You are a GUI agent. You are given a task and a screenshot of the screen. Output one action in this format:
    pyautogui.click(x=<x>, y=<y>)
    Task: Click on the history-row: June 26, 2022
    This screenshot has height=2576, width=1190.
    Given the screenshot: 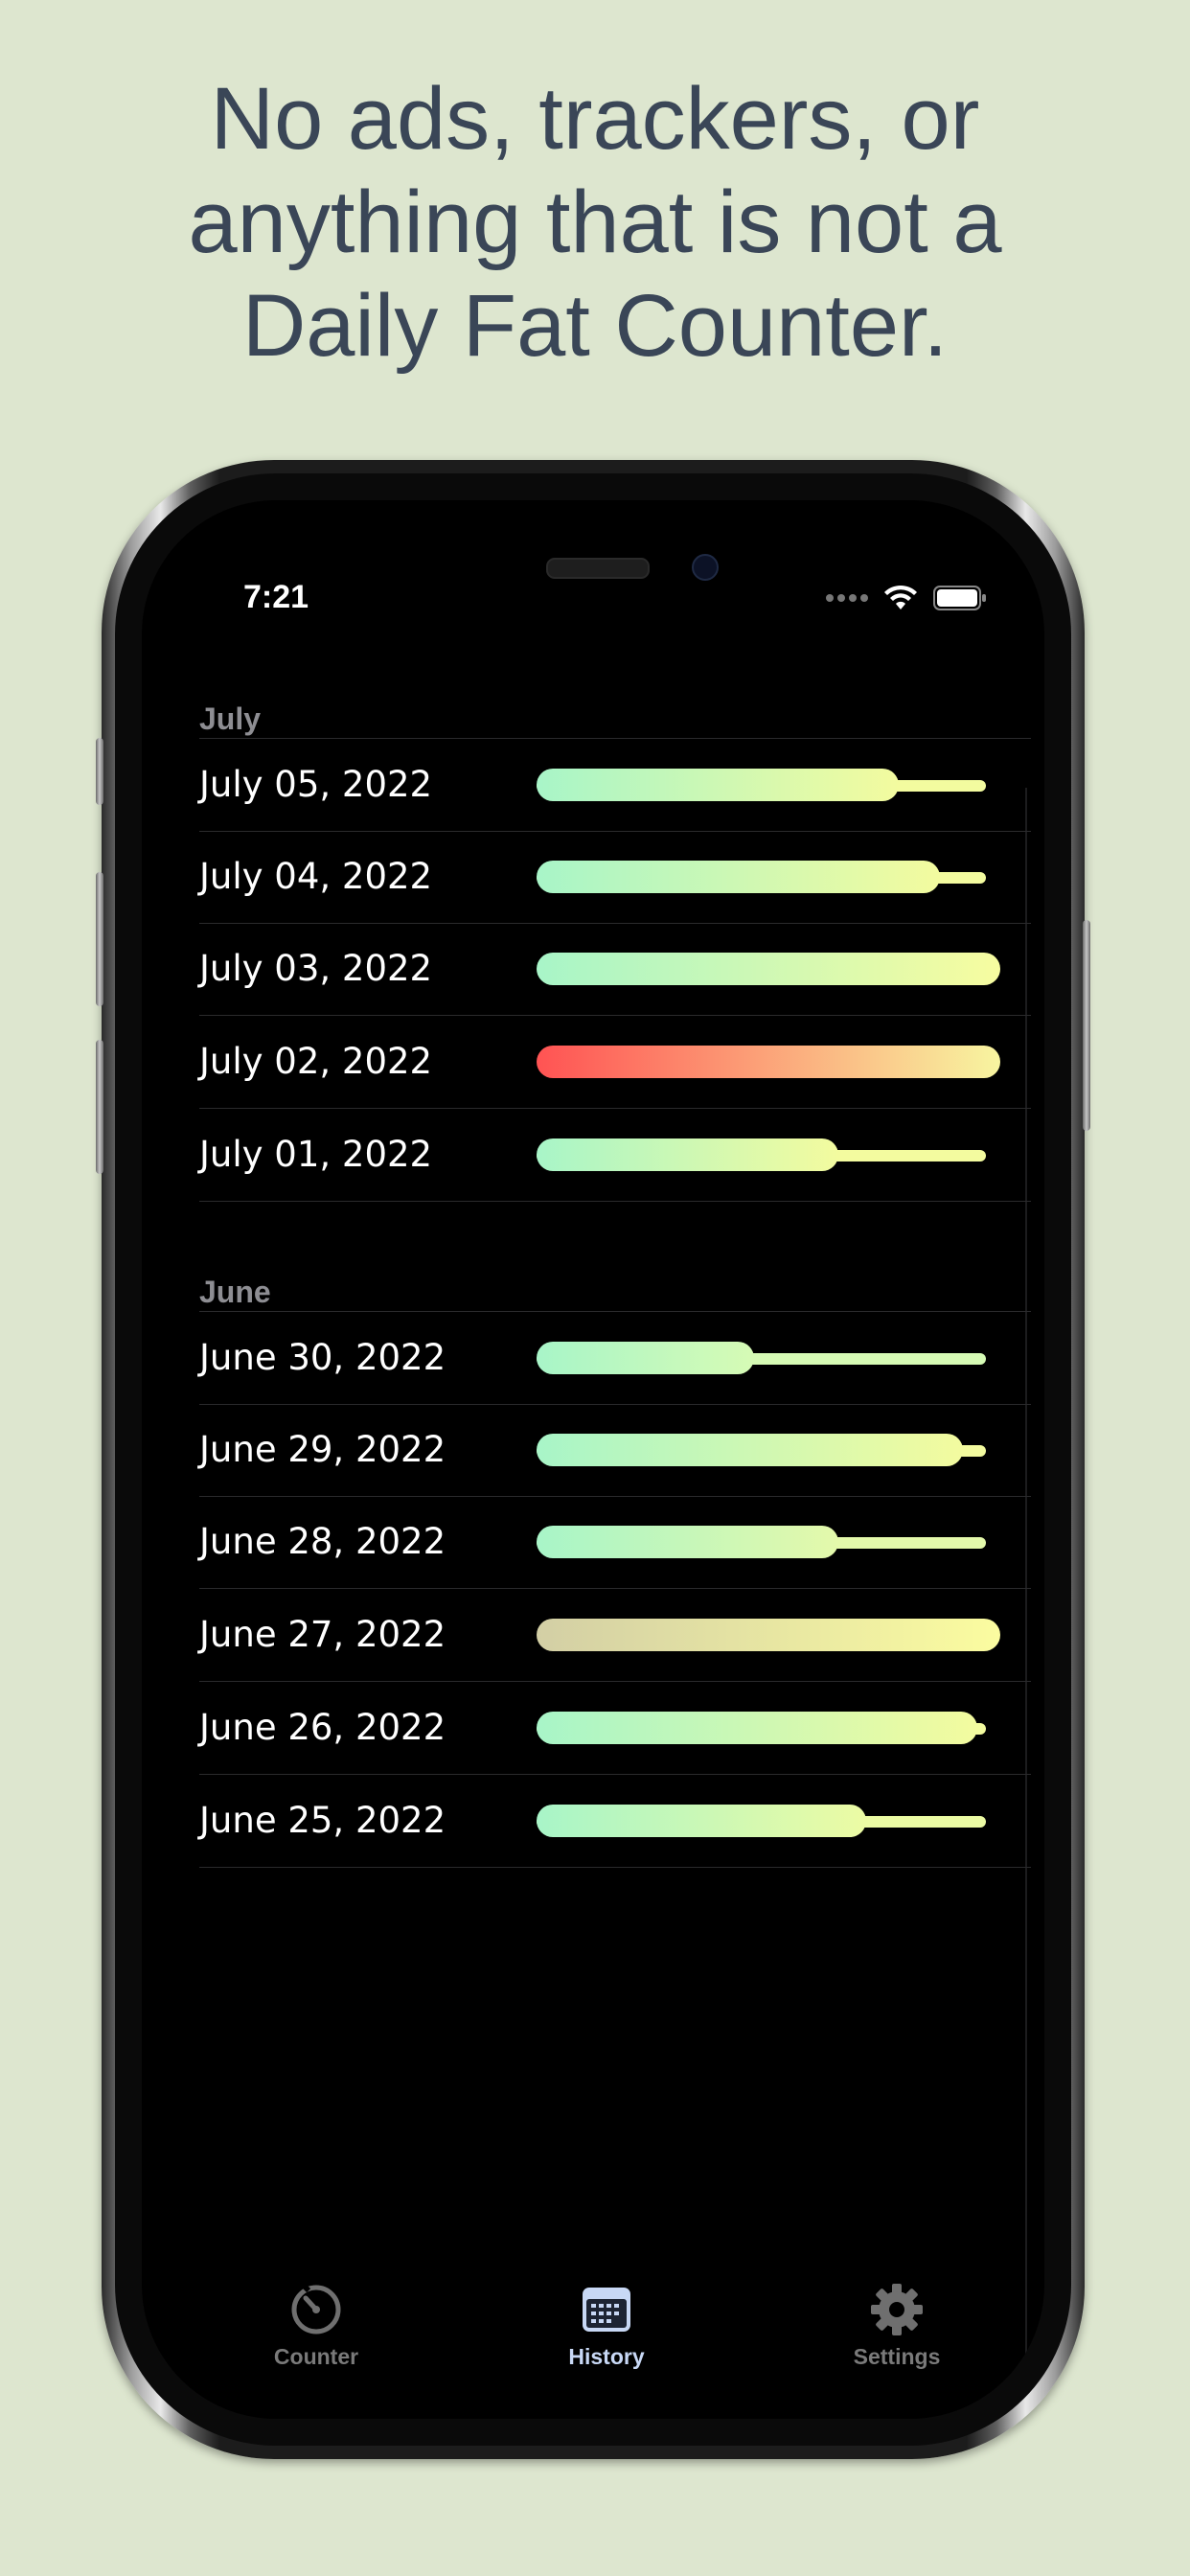 What is the action you would take?
    pyautogui.click(x=615, y=1728)
    